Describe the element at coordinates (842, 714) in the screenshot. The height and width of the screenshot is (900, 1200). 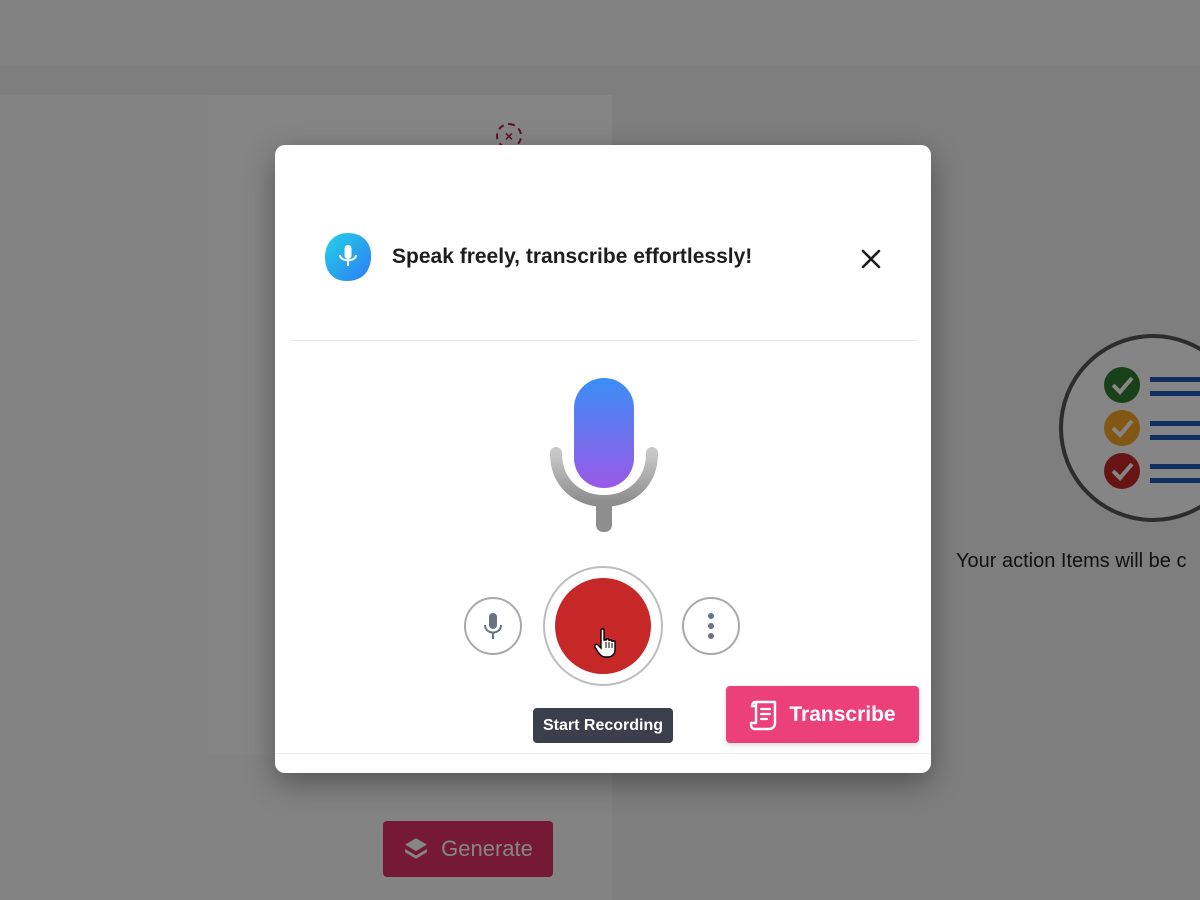
I see `transcribe-button-label: Transcribe` at that location.